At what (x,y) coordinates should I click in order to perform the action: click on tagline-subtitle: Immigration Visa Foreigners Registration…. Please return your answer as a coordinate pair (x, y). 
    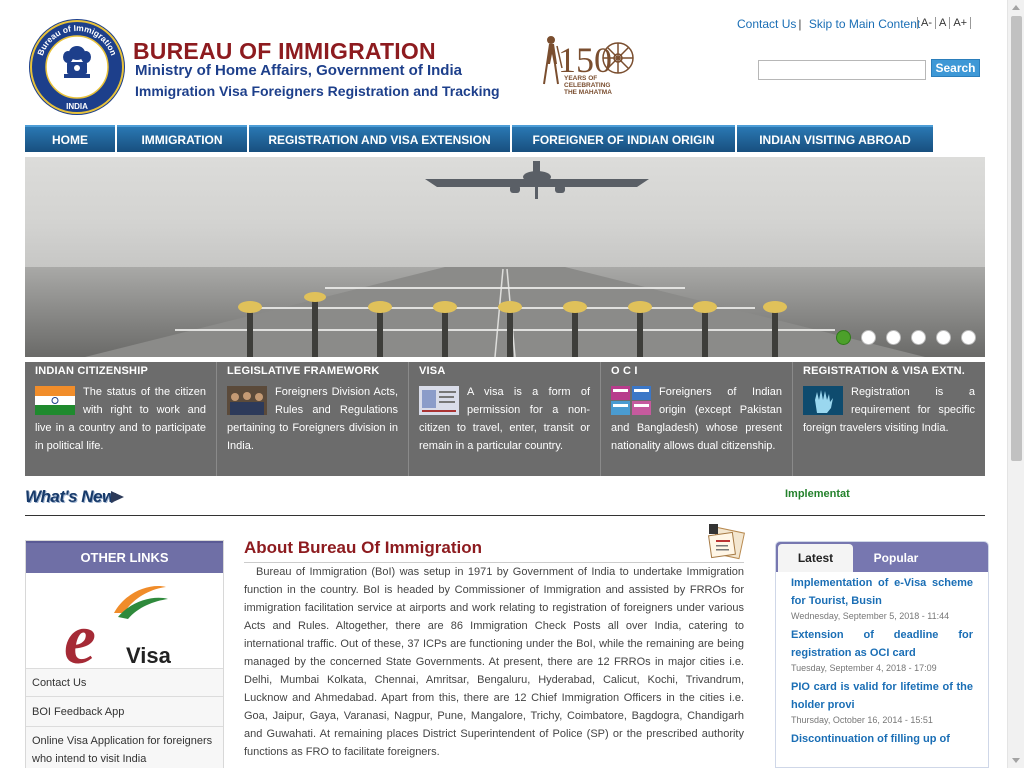
    Looking at the image, I should click on (317, 91).